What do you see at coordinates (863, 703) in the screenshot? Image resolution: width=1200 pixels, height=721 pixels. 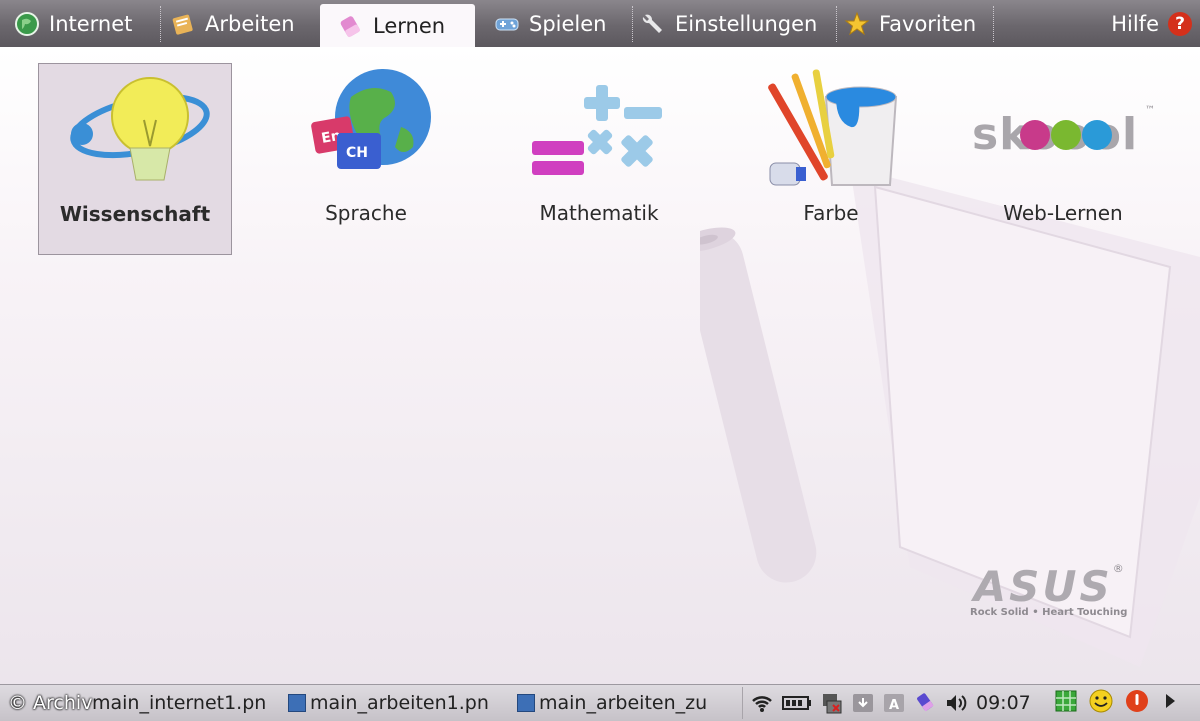 I see `keyboard-icon` at bounding box center [863, 703].